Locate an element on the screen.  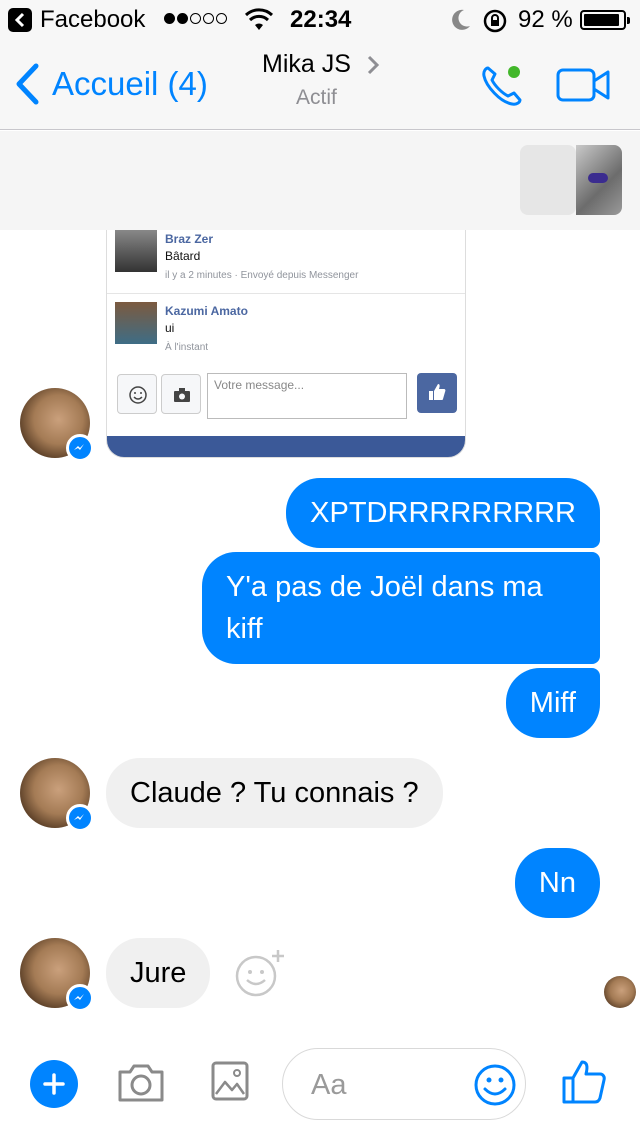
divider is located at coordinates (286, 293).